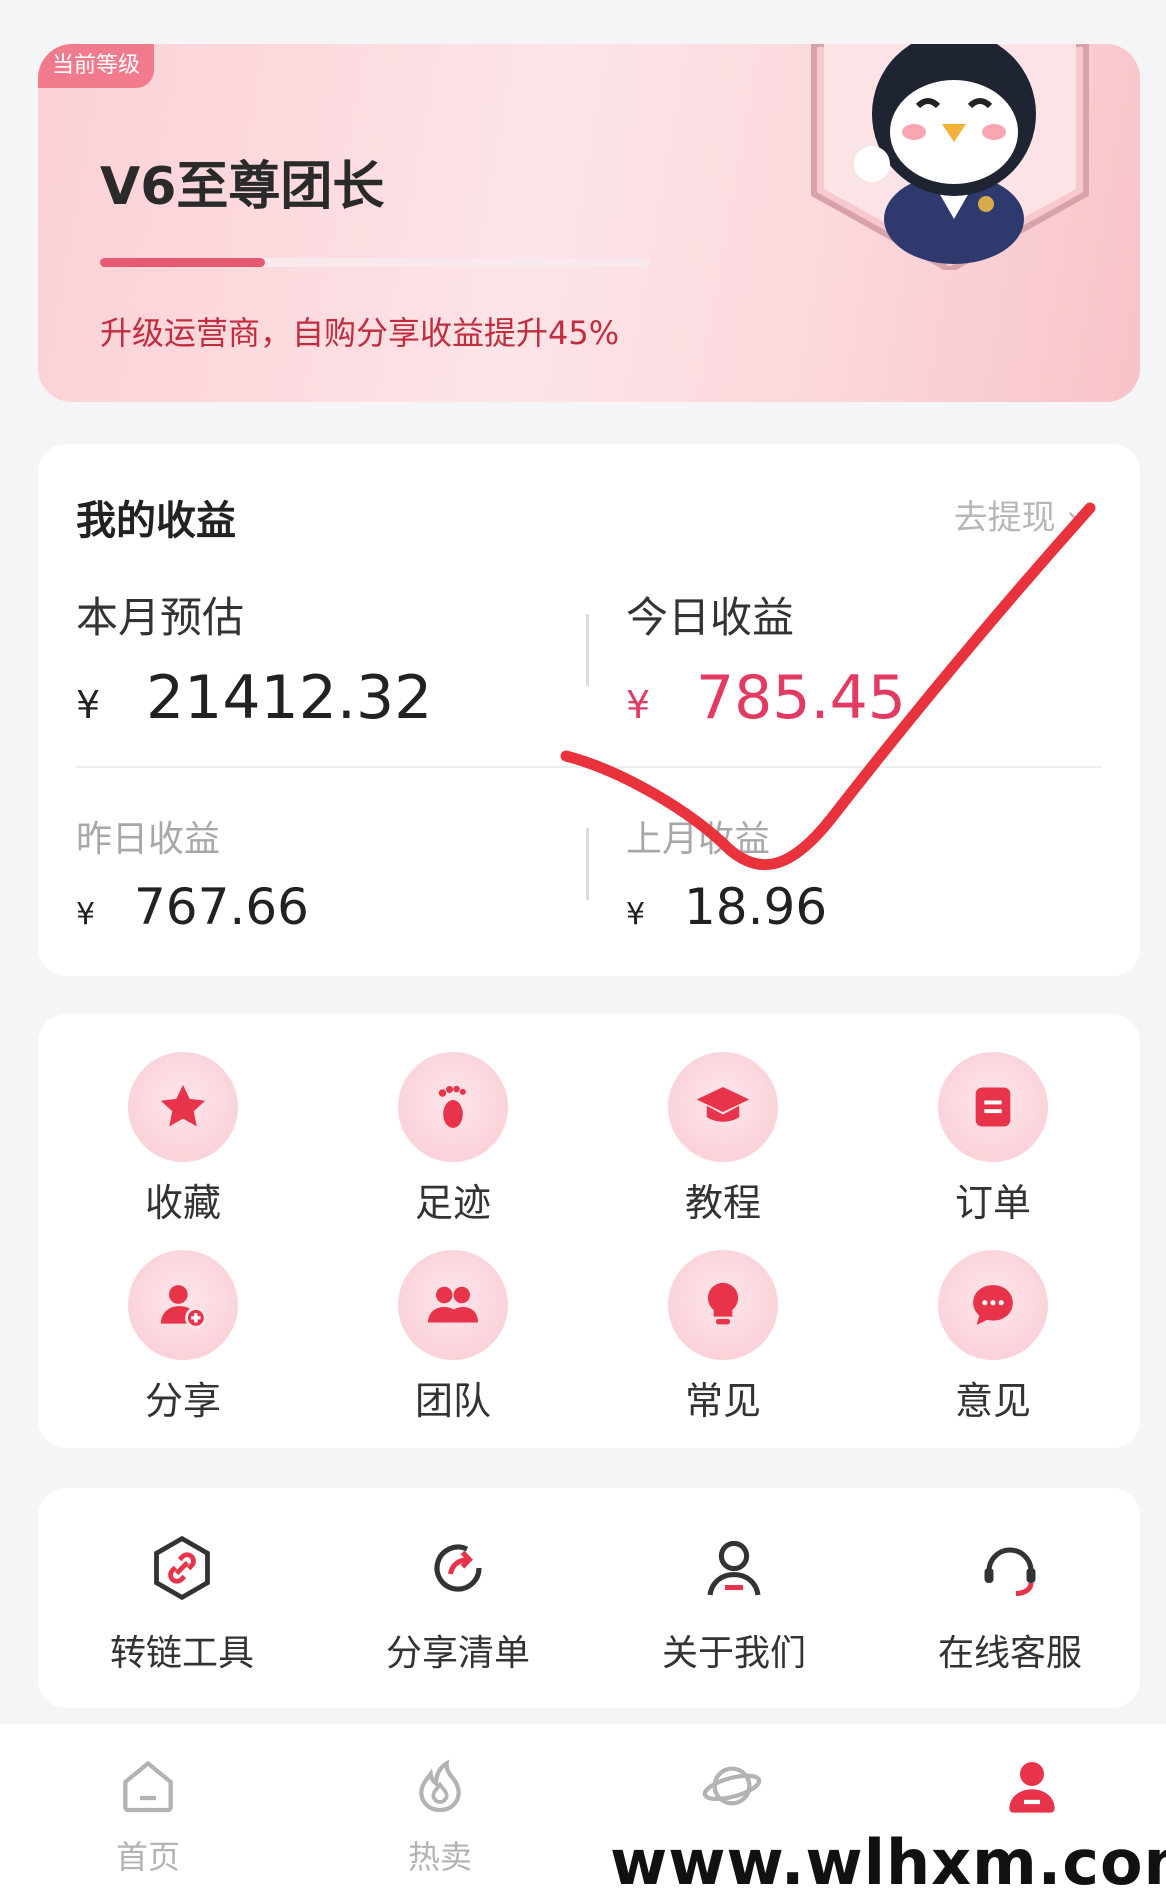 Image resolution: width=1166 pixels, height=1898 pixels. Describe the element at coordinates (452, 1401) in the screenshot. I see `grid-label: 团队` at that location.